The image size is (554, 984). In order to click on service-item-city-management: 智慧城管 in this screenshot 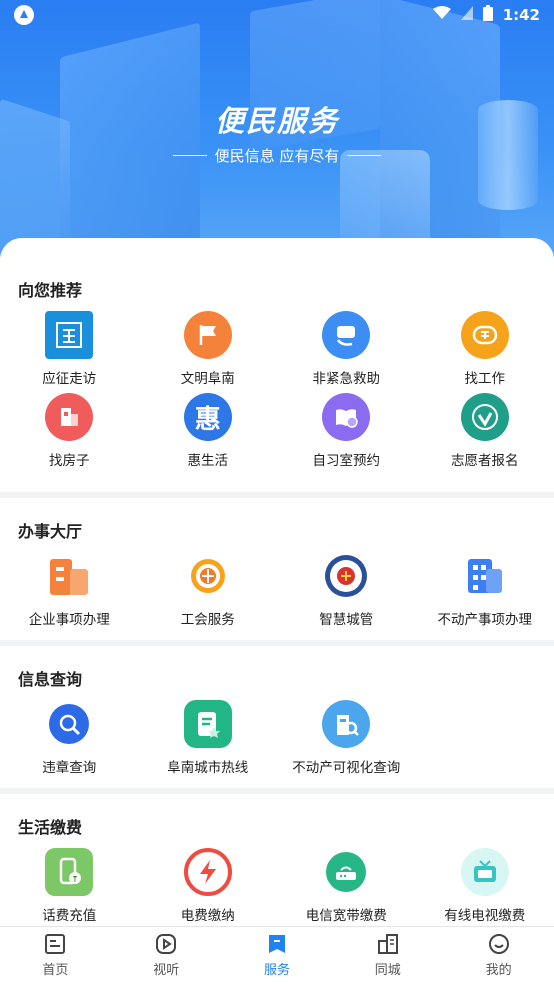, I will do `click(346, 595)`.